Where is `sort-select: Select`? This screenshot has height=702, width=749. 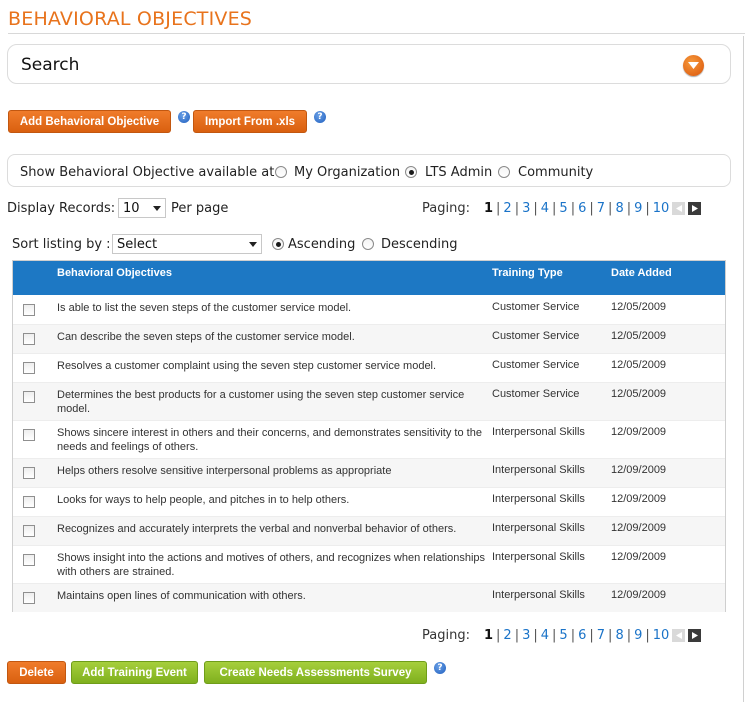 sort-select: Select is located at coordinates (187, 244).